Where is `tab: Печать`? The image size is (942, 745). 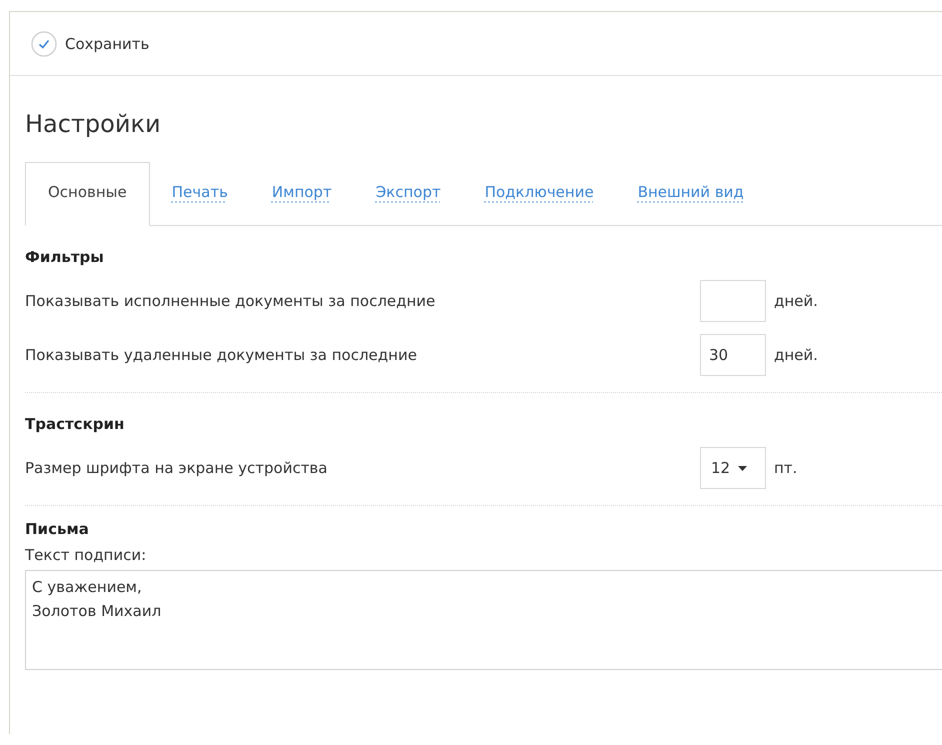 tab: Печать is located at coordinates (200, 204).